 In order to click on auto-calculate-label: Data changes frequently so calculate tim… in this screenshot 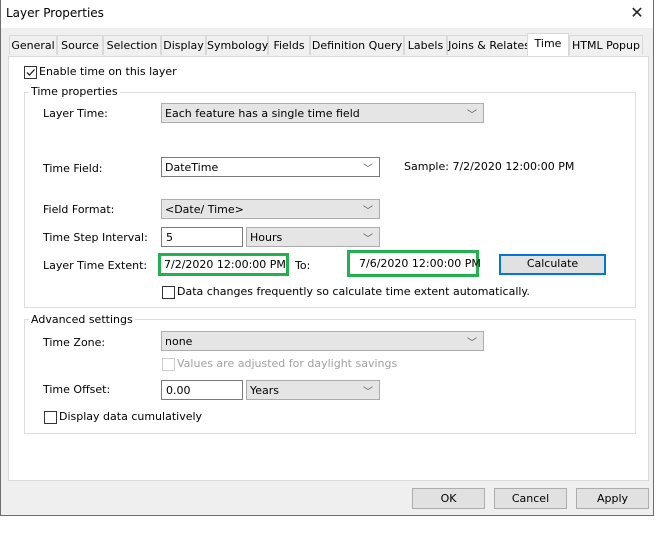, I will do `click(353, 291)`.